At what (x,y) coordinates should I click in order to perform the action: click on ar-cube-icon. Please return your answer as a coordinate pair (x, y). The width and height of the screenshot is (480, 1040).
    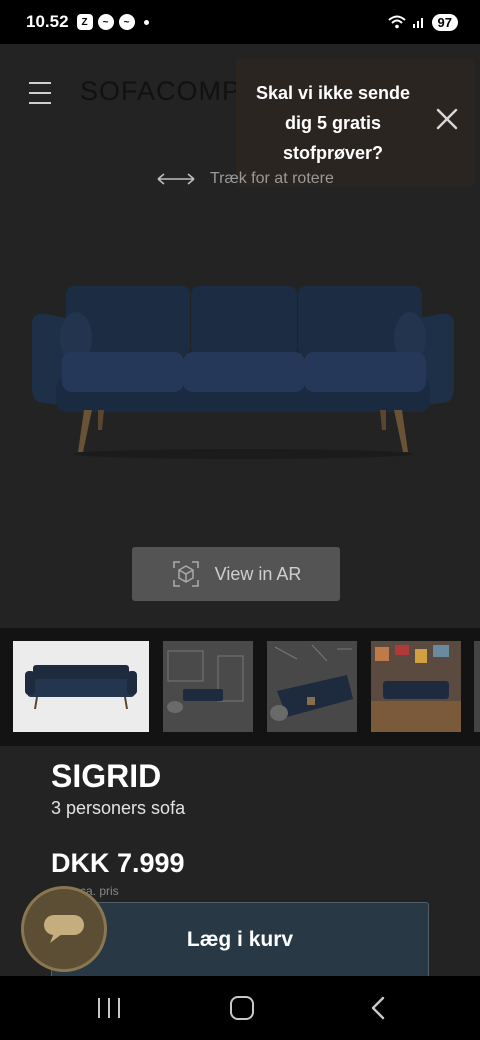
    Looking at the image, I should click on (185, 574).